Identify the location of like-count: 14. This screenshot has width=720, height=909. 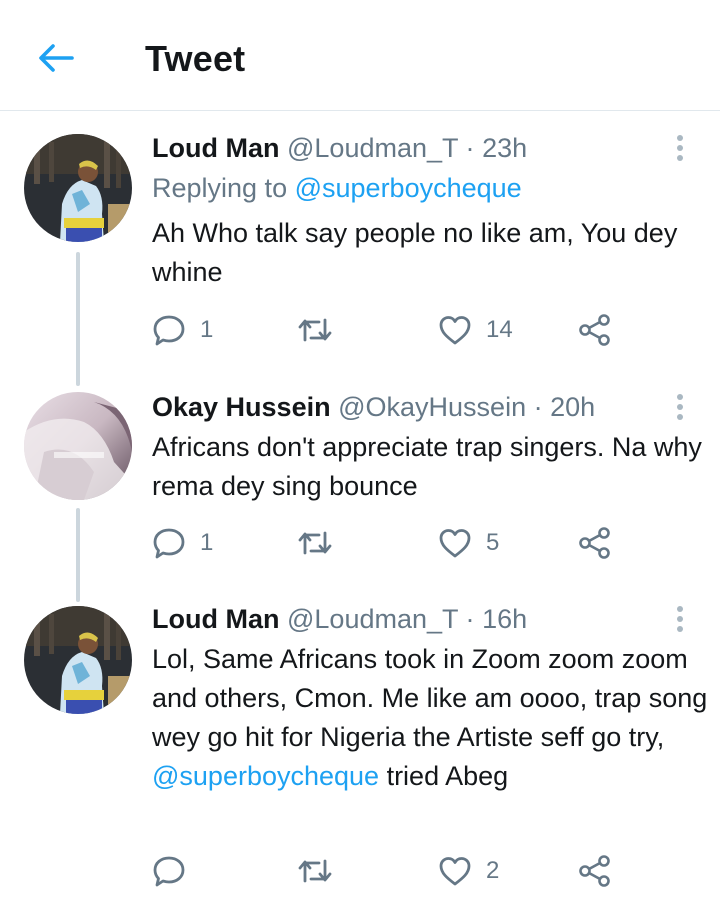
(499, 329).